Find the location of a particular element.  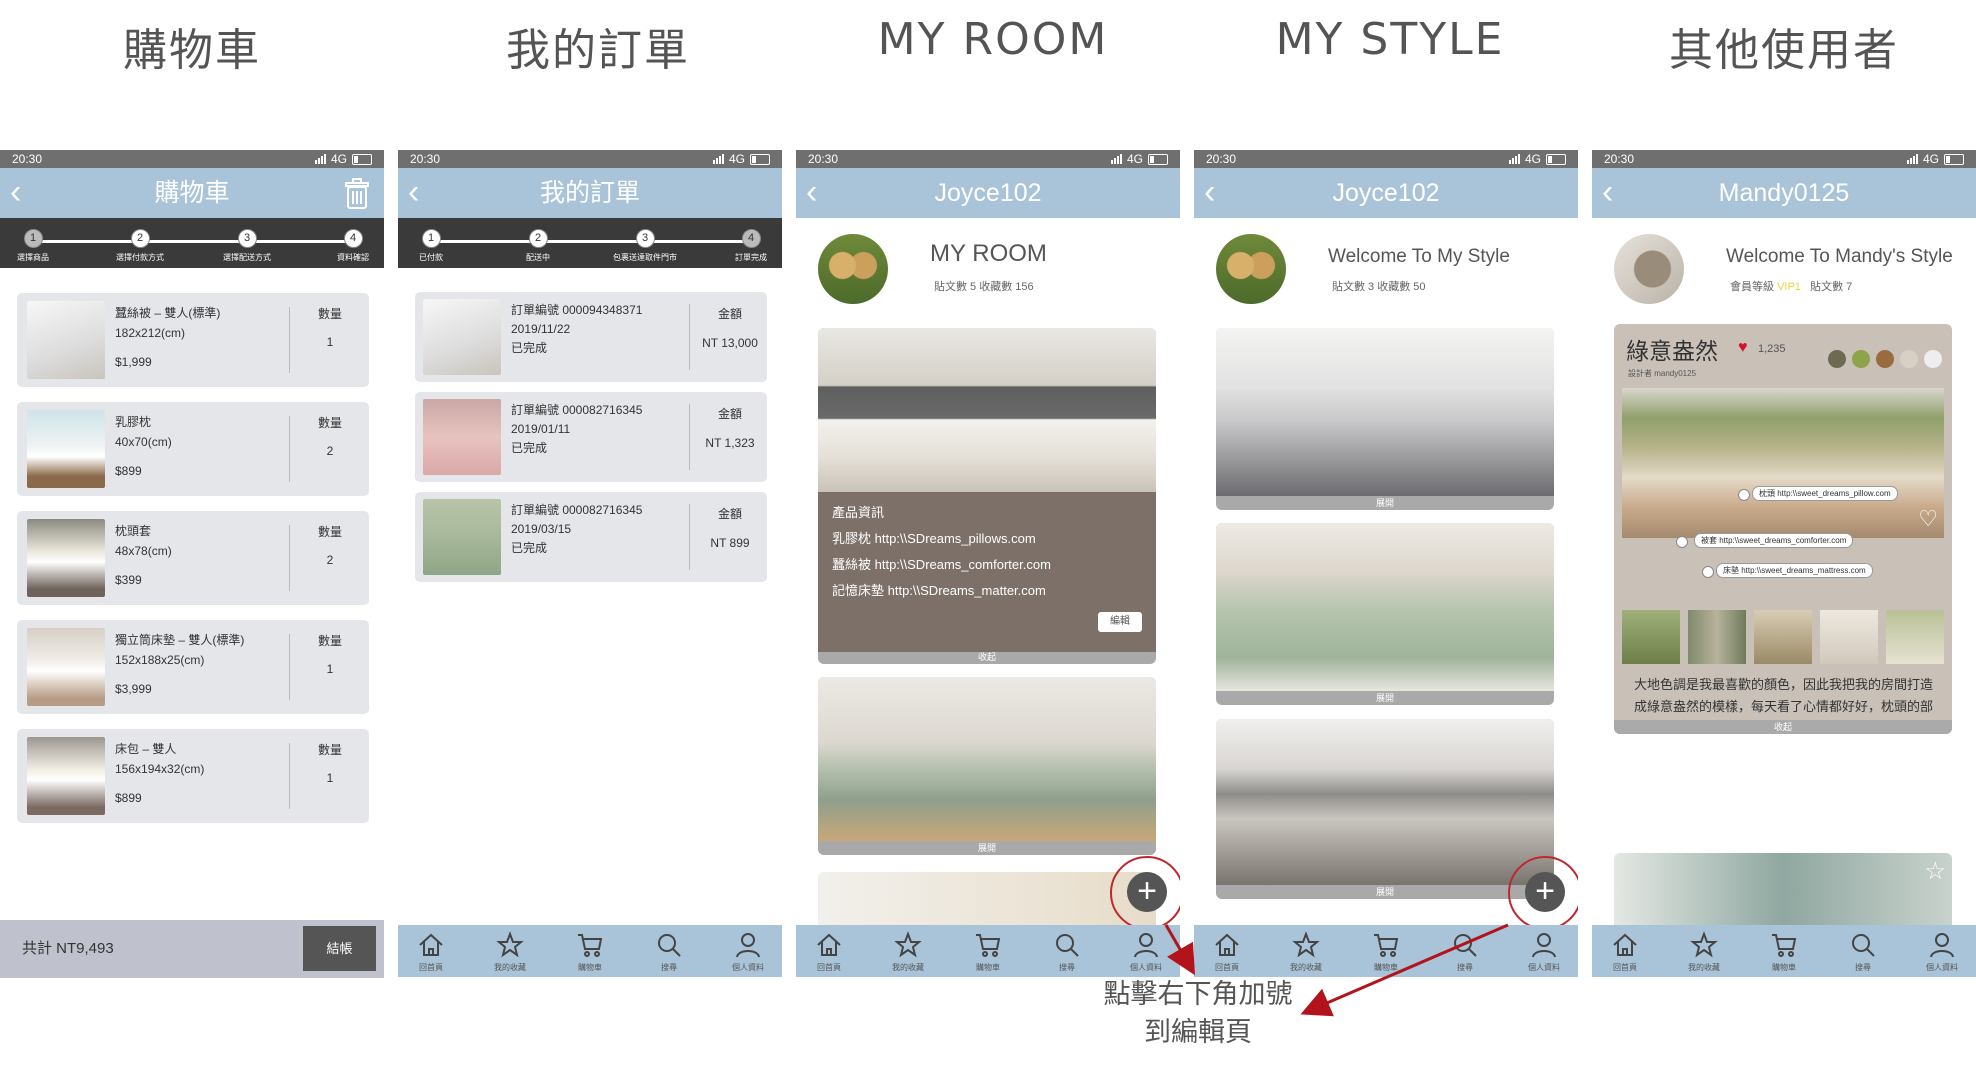

trash-icon is located at coordinates (357, 194).